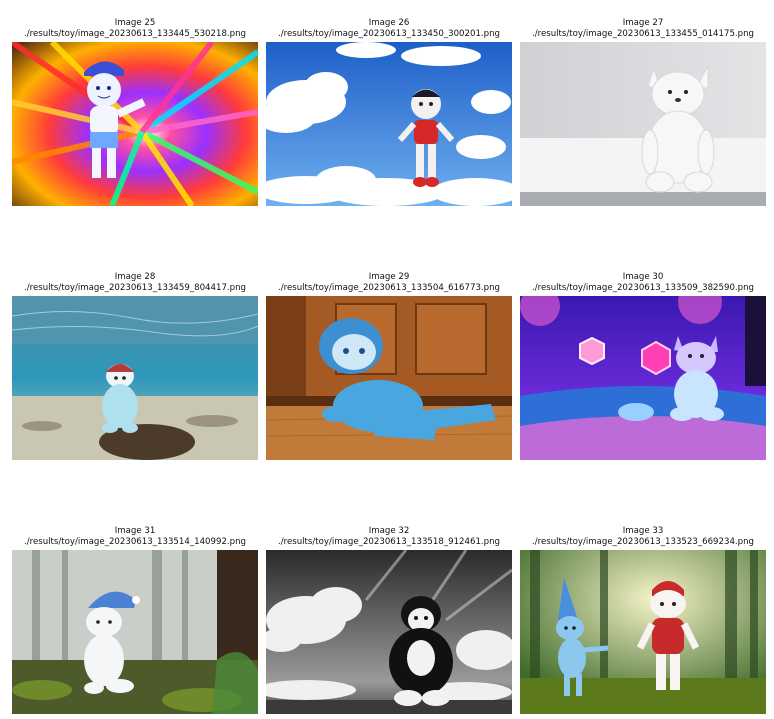 The width and height of the screenshot is (774, 719). What do you see at coordinates (643, 378) in the screenshot?
I see `image-neon-room` at bounding box center [643, 378].